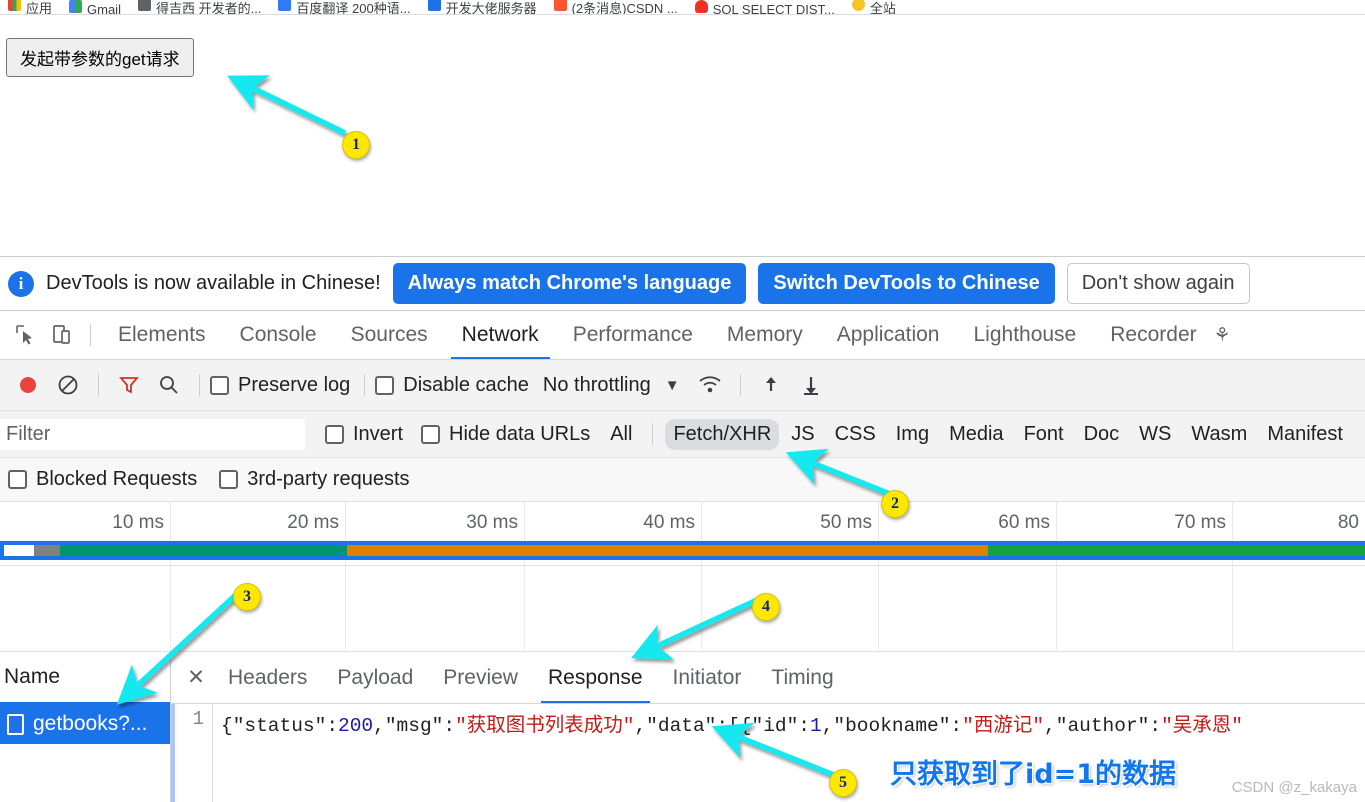 The width and height of the screenshot is (1365, 802). Describe the element at coordinates (710, 385) in the screenshot. I see `network-conditions-icon` at that location.